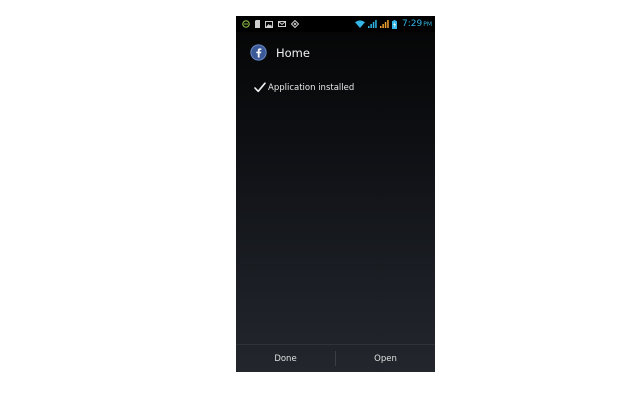  Describe the element at coordinates (258, 52) in the screenshot. I see `facebook-icon` at that location.